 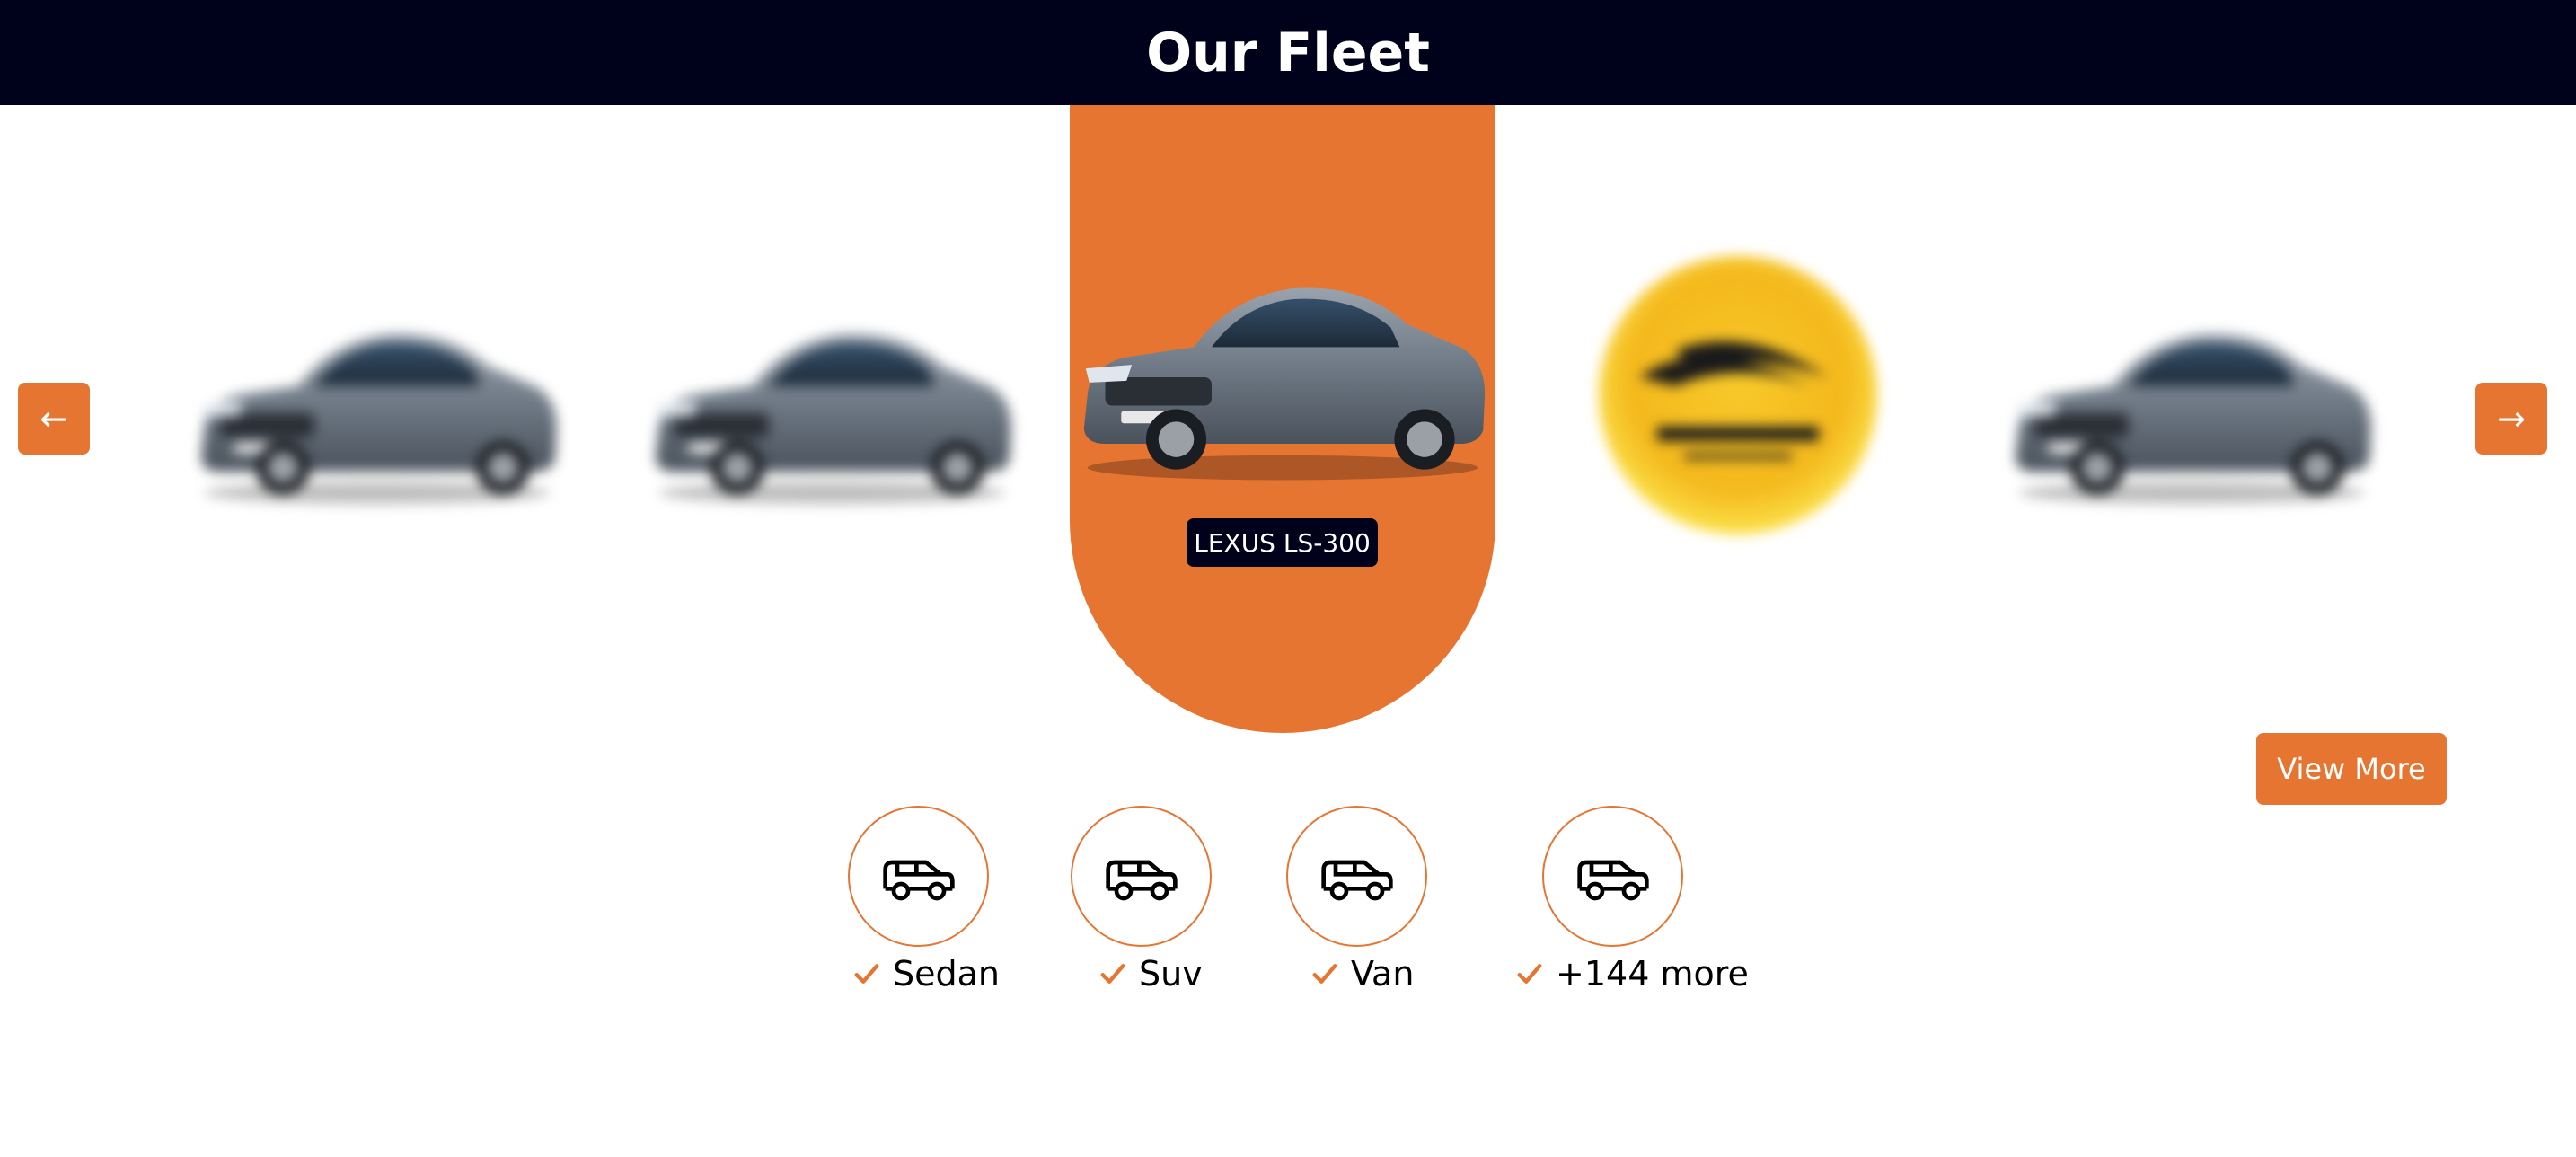 I want to click on category-more-button, so click(x=1612, y=876).